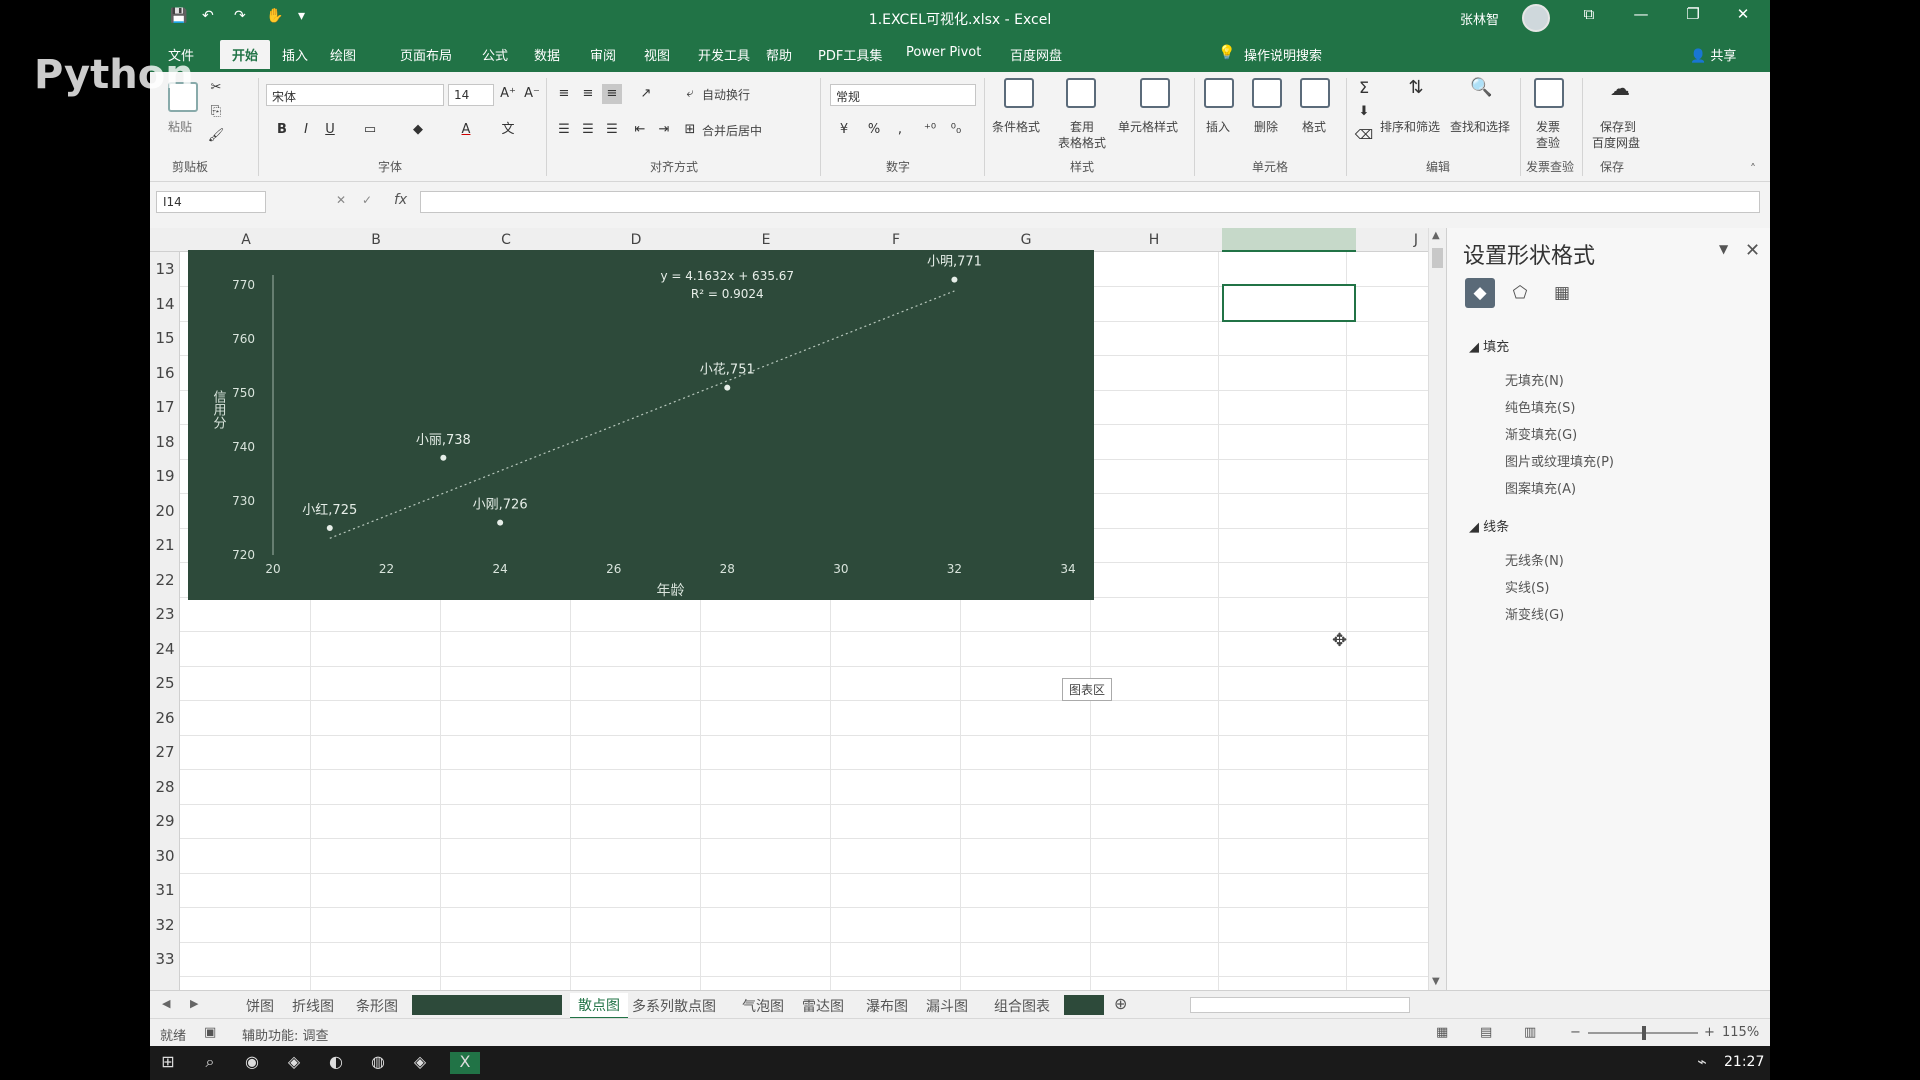 The image size is (1920, 1080). I want to click on shrink-font-icon: A⁻, so click(532, 94).